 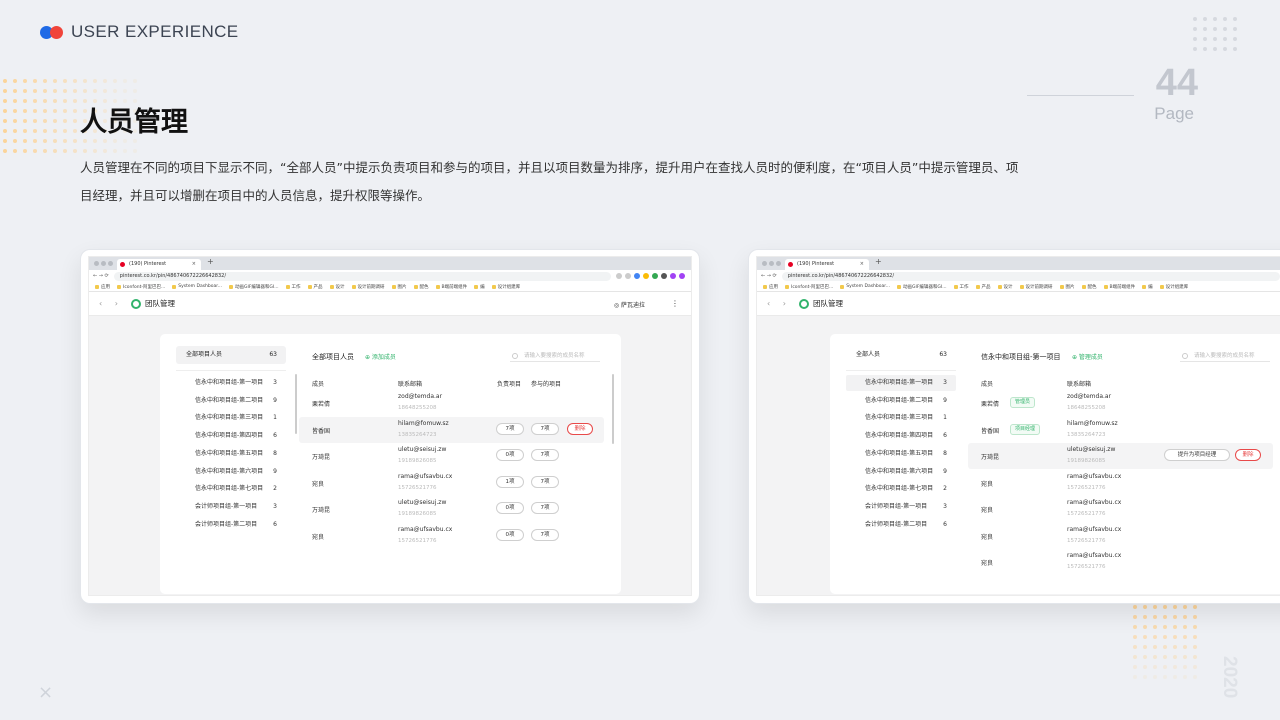 I want to click on extension-icons, so click(x=653, y=276).